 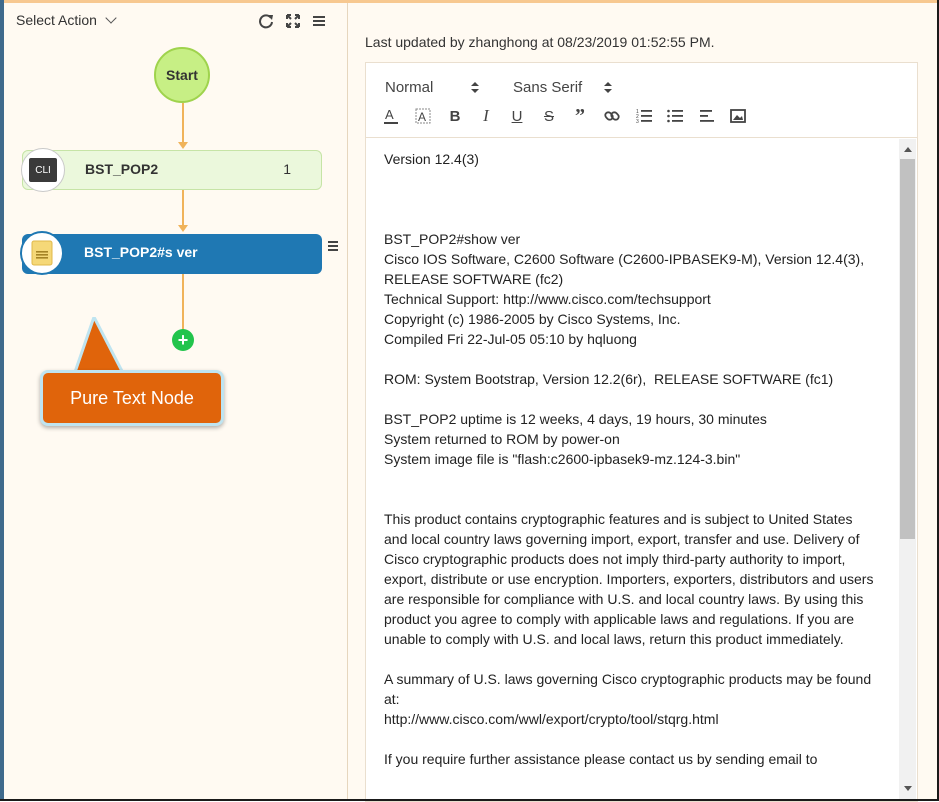 I want to click on background-color-icon: A, so click(x=423, y=116).